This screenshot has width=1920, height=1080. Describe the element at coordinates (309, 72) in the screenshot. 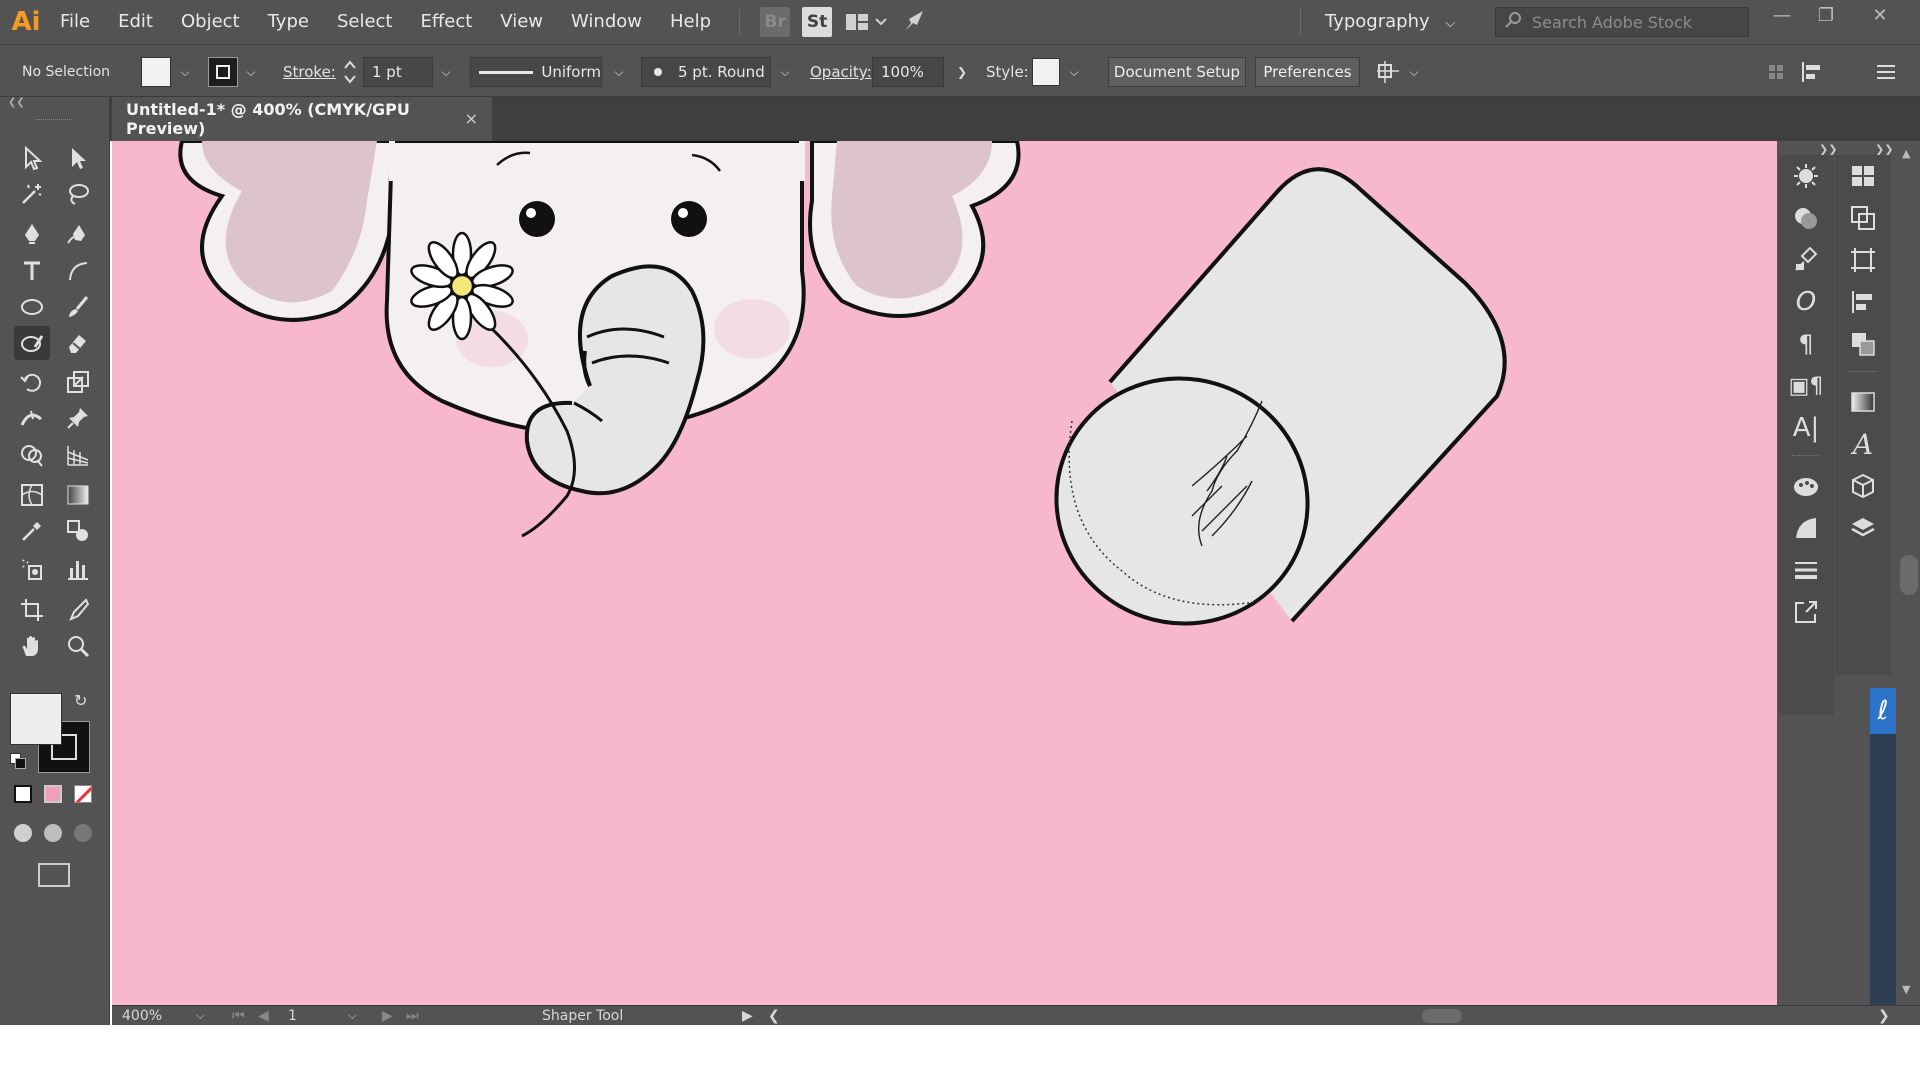

I see `stroke-label: Stroke:` at that location.